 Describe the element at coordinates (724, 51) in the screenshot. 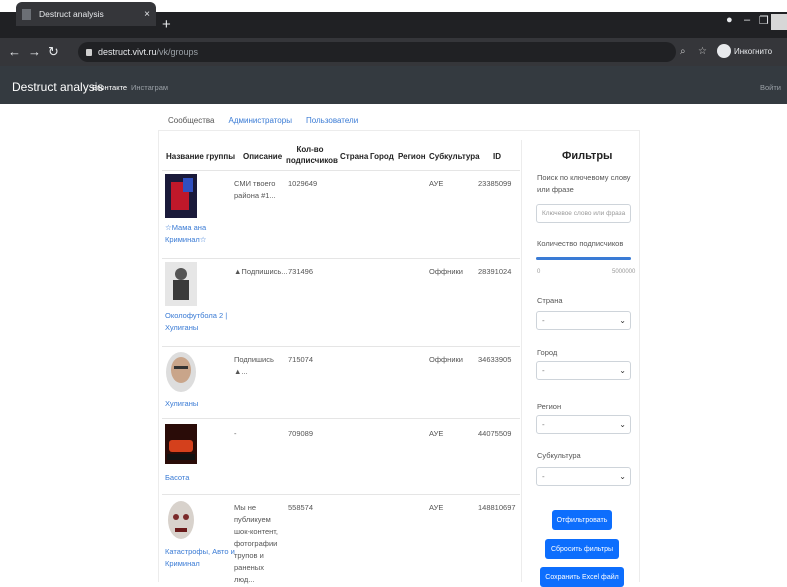

I see `incognito-icon` at that location.